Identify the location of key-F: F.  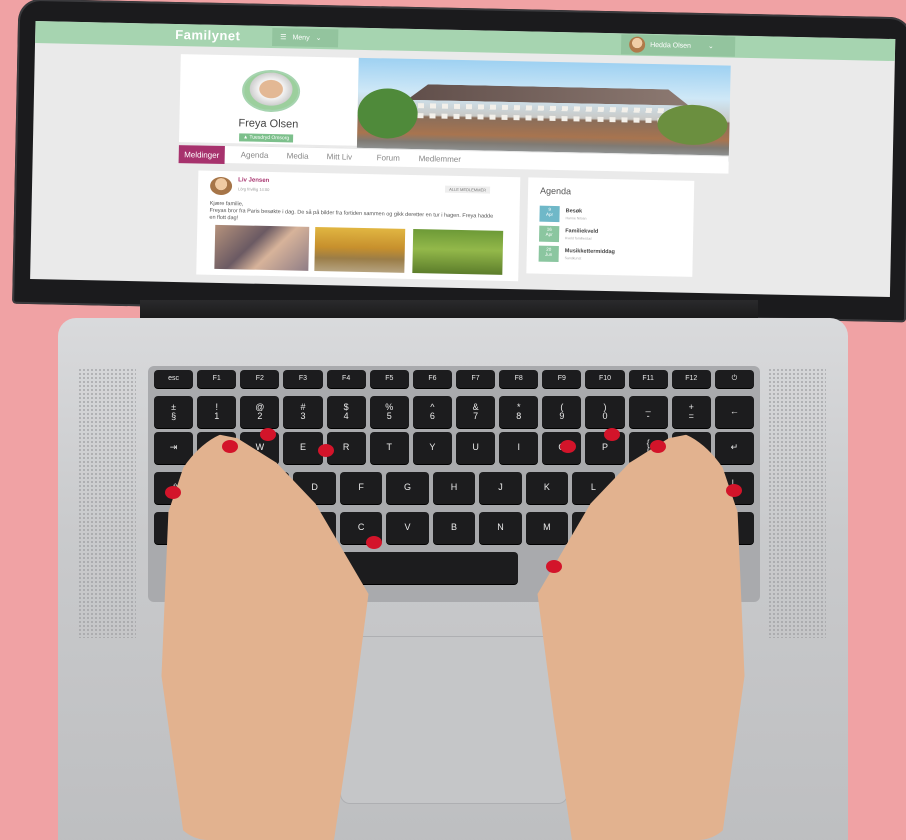
(361, 488).